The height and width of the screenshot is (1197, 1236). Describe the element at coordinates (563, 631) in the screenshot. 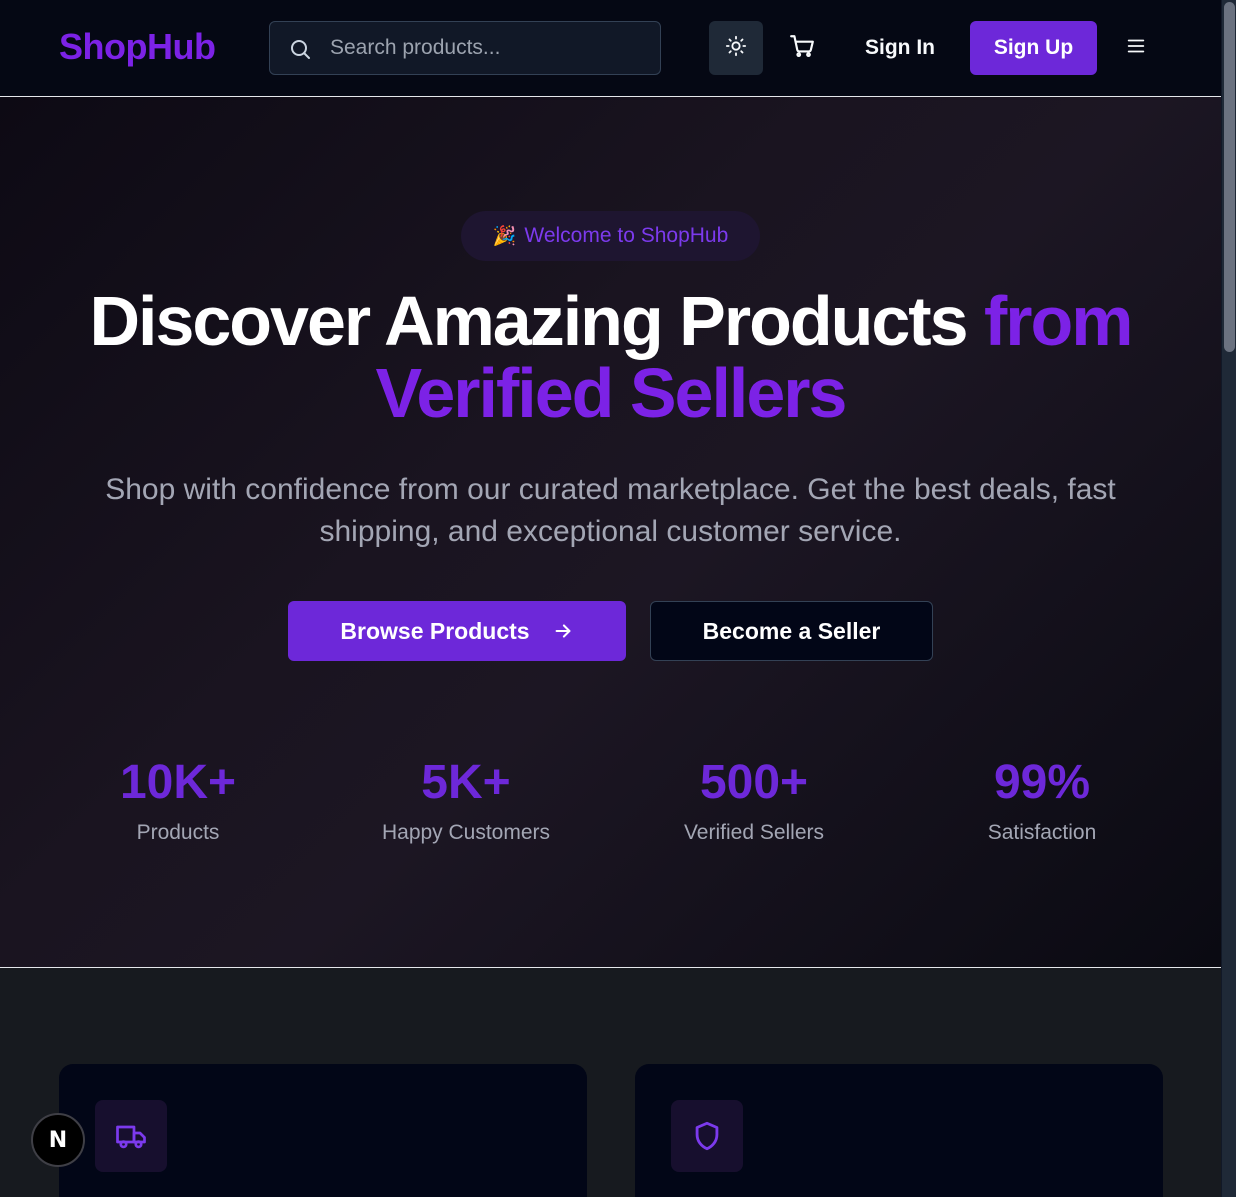

I see `arrow-right-icon` at that location.